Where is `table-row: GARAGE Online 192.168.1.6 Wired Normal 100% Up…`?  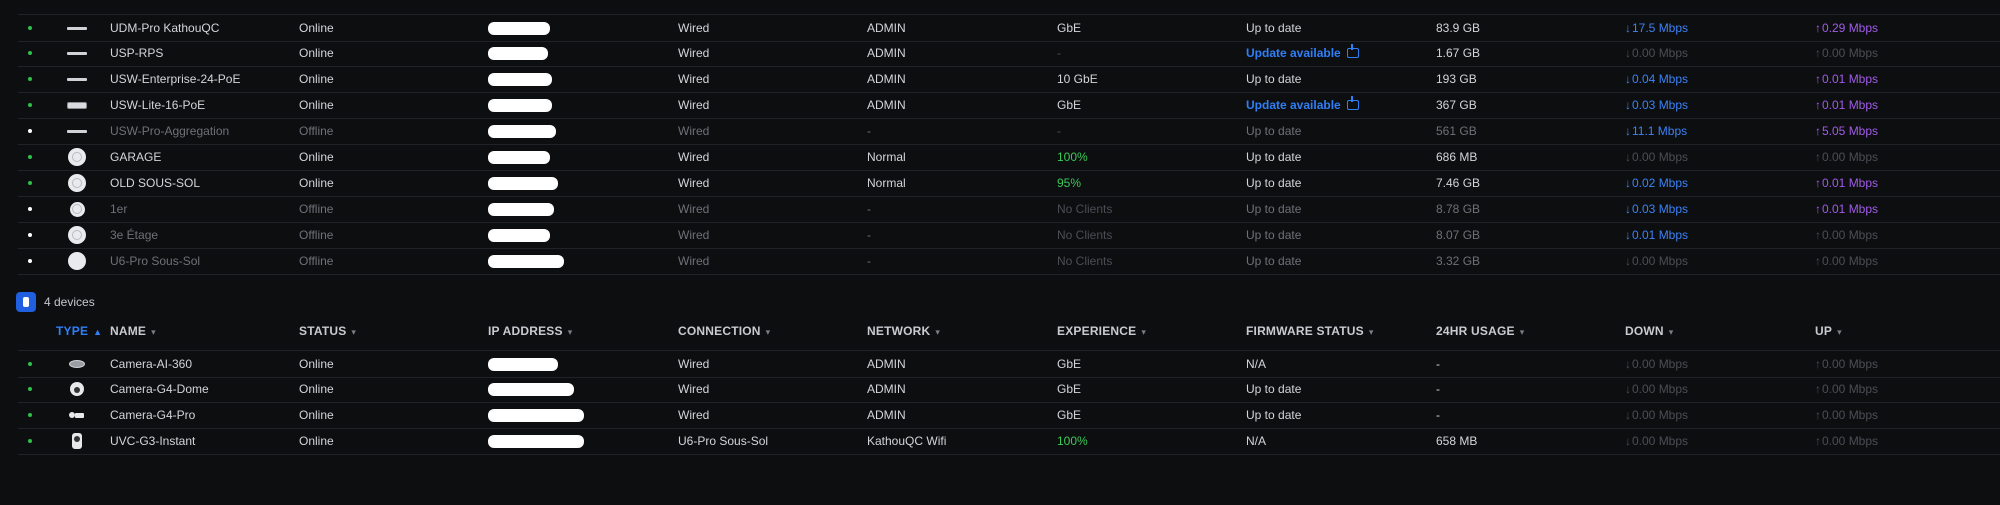
table-row: GARAGE Online 192.168.1.6 Wired Normal 100% Up… is located at coordinates (1009, 157).